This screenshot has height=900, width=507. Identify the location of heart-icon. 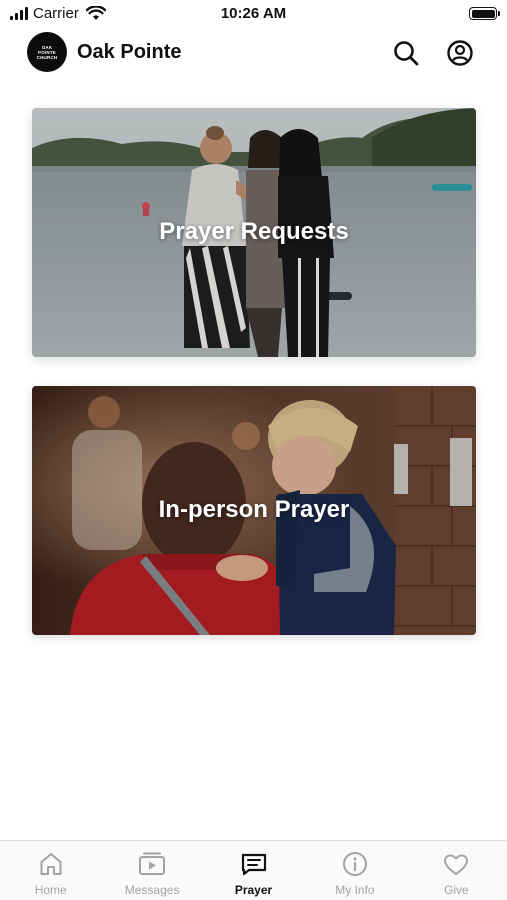
(456, 864).